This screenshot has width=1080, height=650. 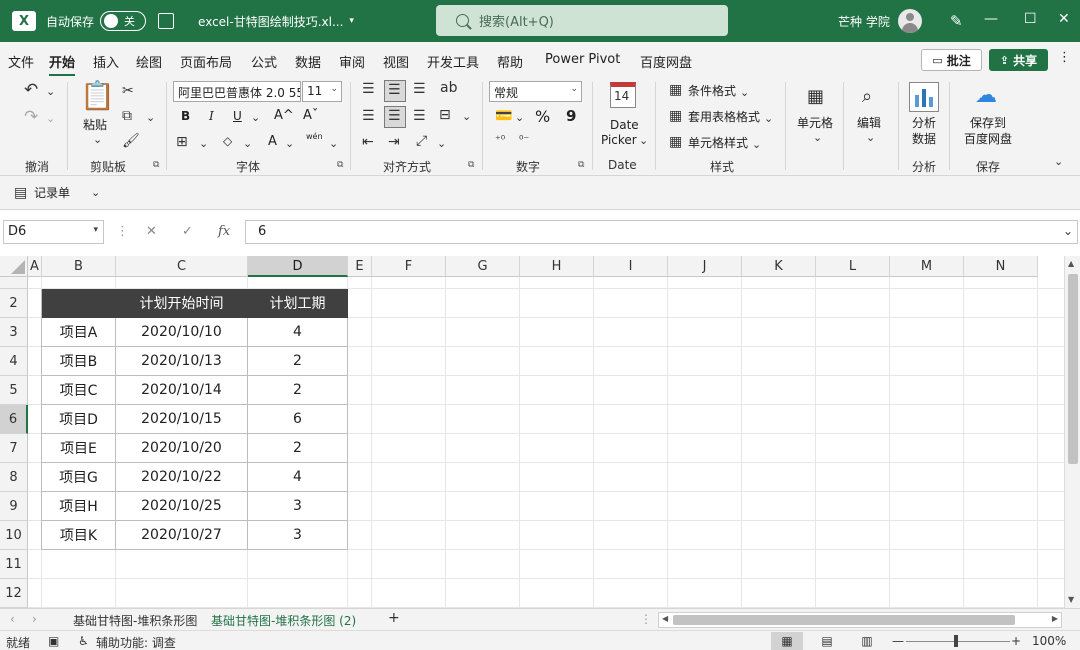 I want to click on save-baidu-label-line2: 百度网盘, so click(x=988, y=139).